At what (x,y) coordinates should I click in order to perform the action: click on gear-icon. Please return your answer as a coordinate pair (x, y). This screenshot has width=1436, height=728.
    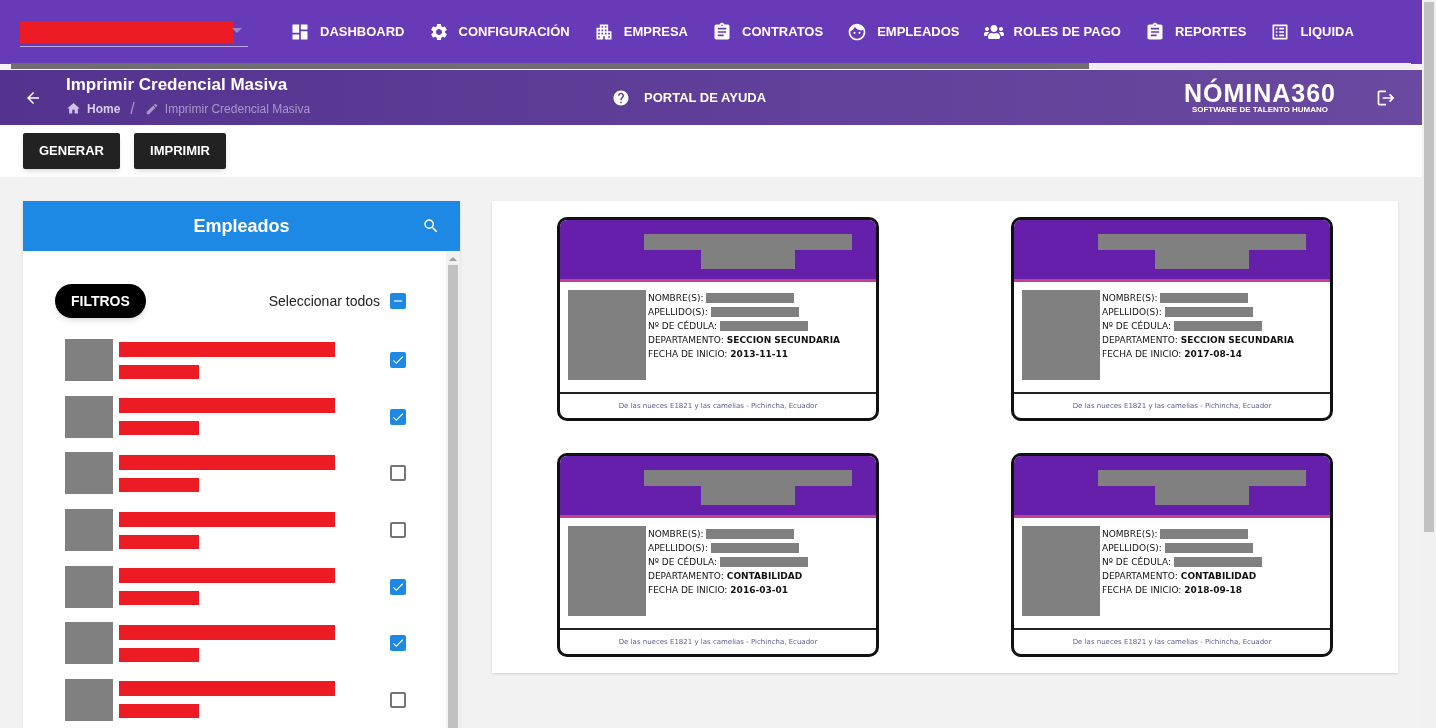
    Looking at the image, I should click on (438, 32).